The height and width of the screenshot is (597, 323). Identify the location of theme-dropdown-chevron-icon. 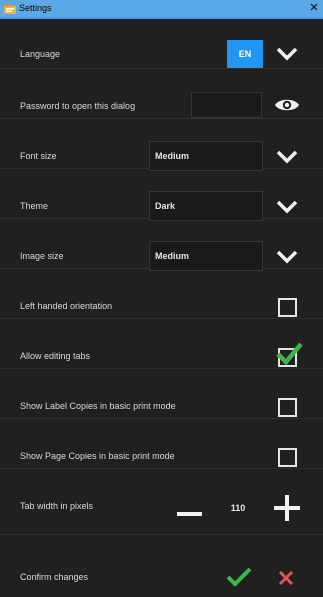
(287, 207).